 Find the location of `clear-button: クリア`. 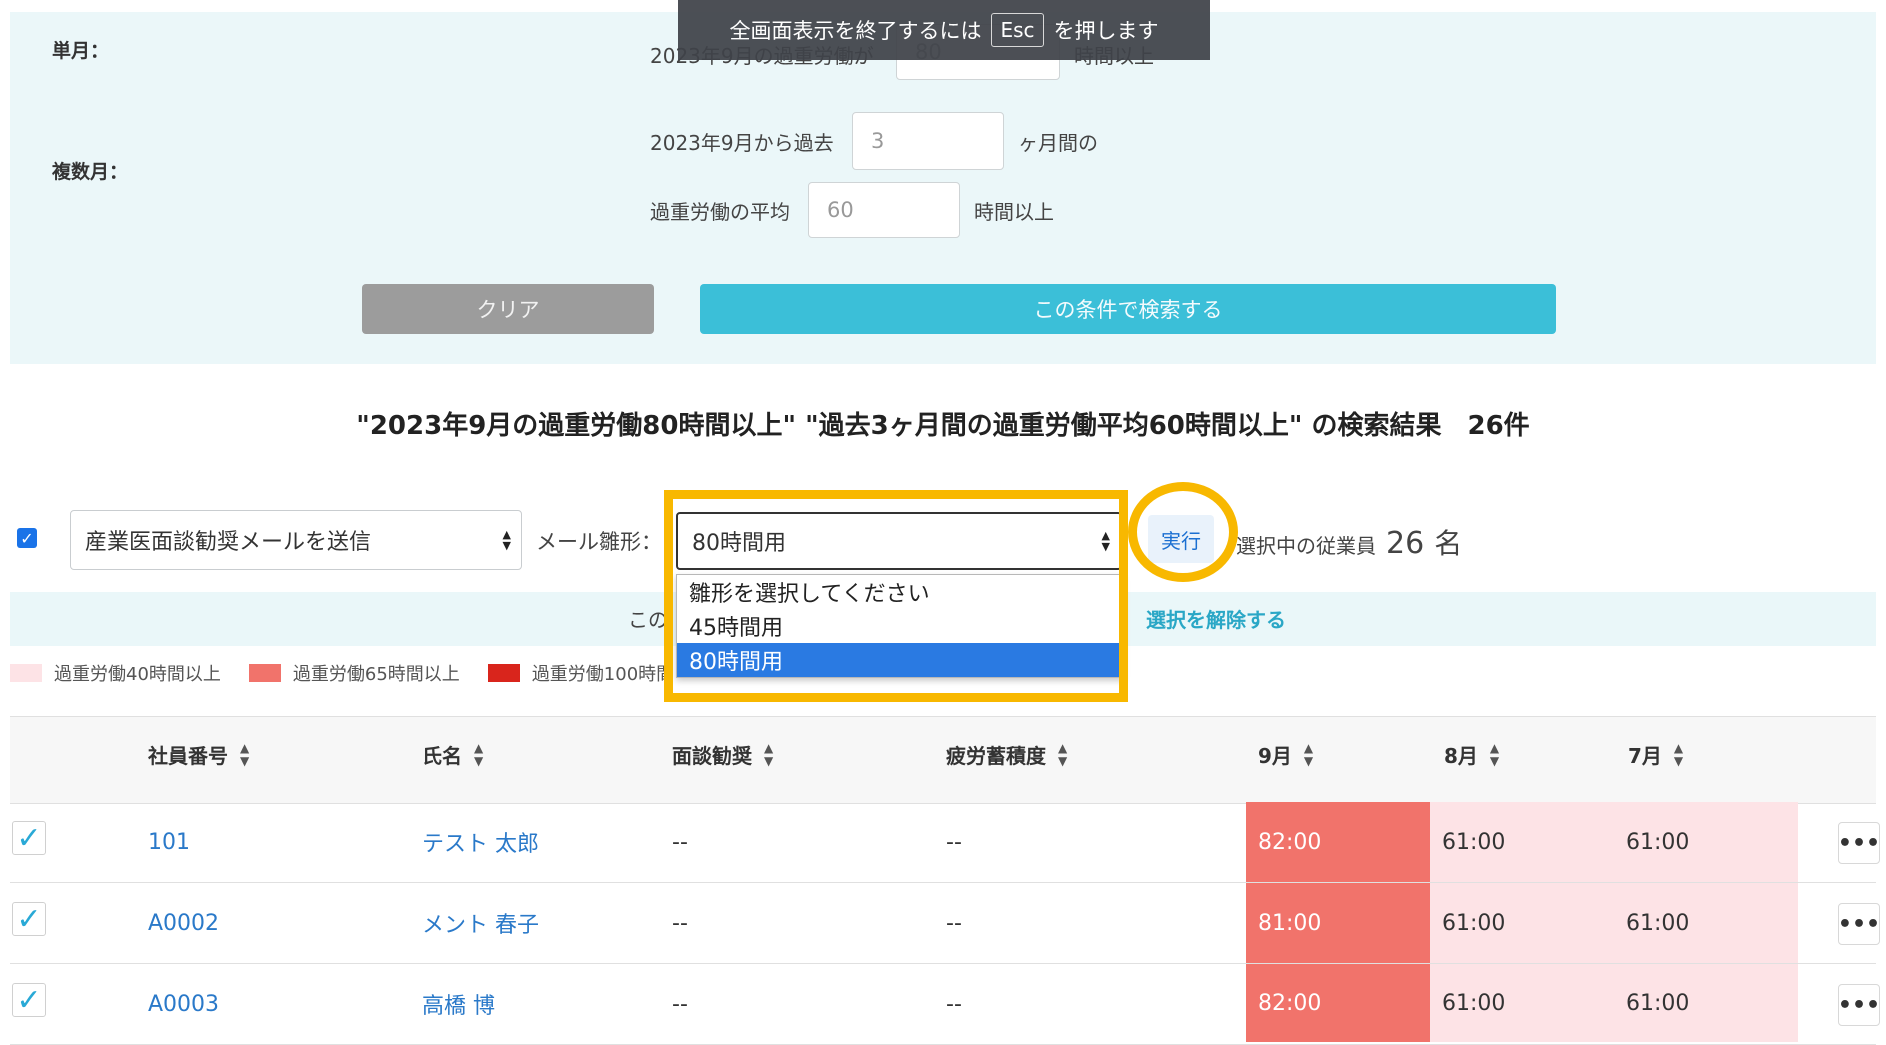

clear-button: クリア is located at coordinates (508, 309).